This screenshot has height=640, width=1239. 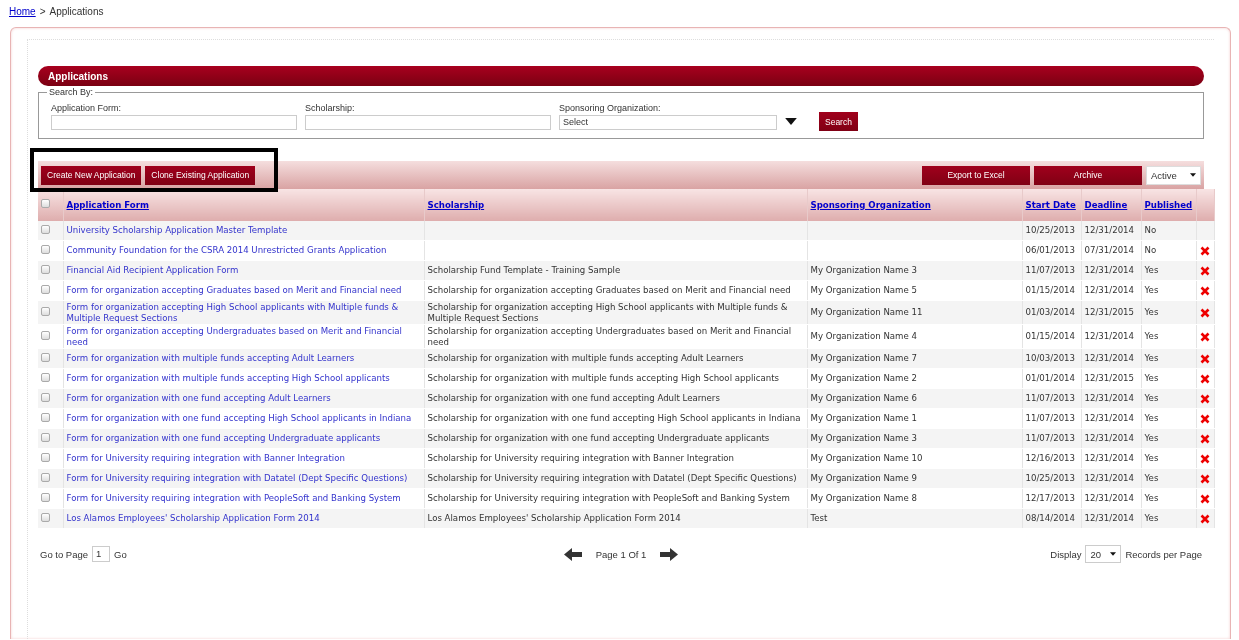 I want to click on column-header-link: Application Form, so click(x=107, y=204).